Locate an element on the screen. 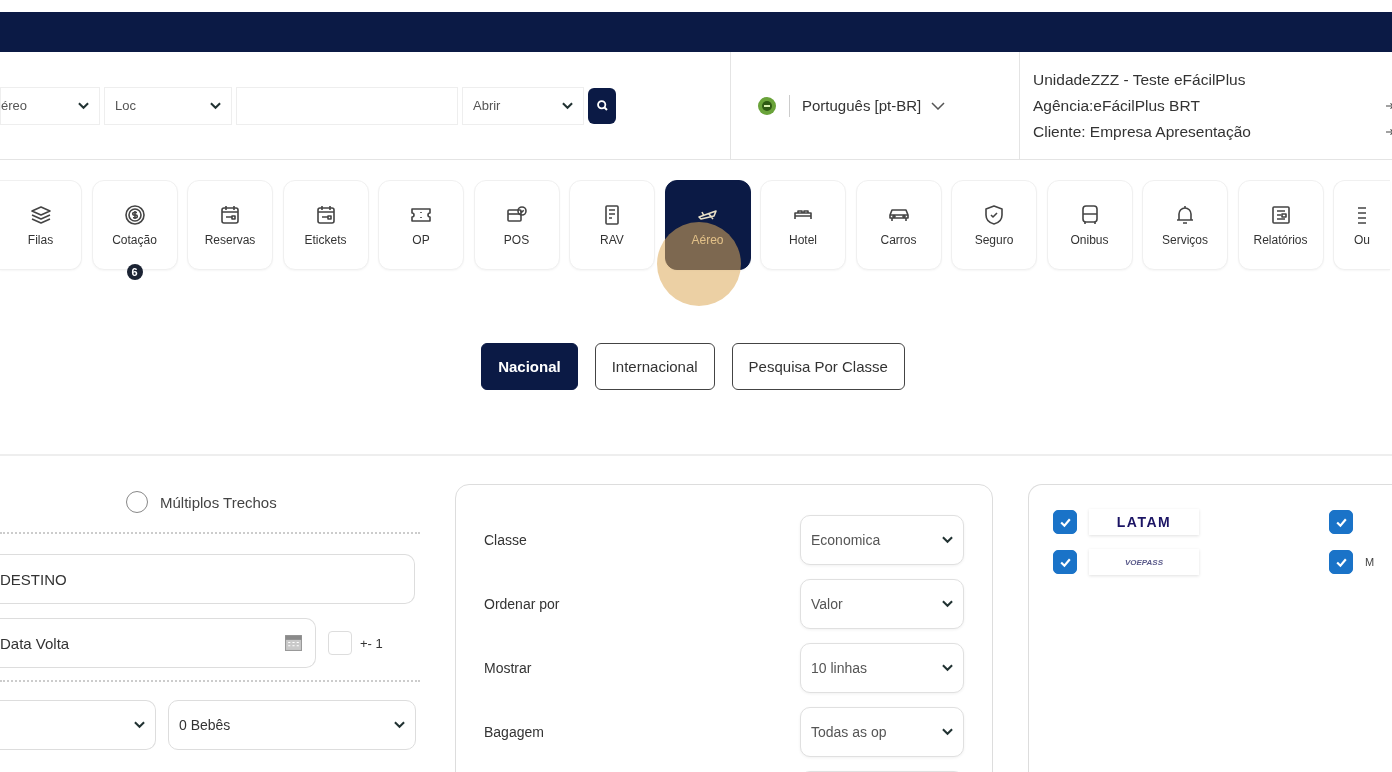 The width and height of the screenshot is (1392, 772). status-icon is located at coordinates (767, 105).